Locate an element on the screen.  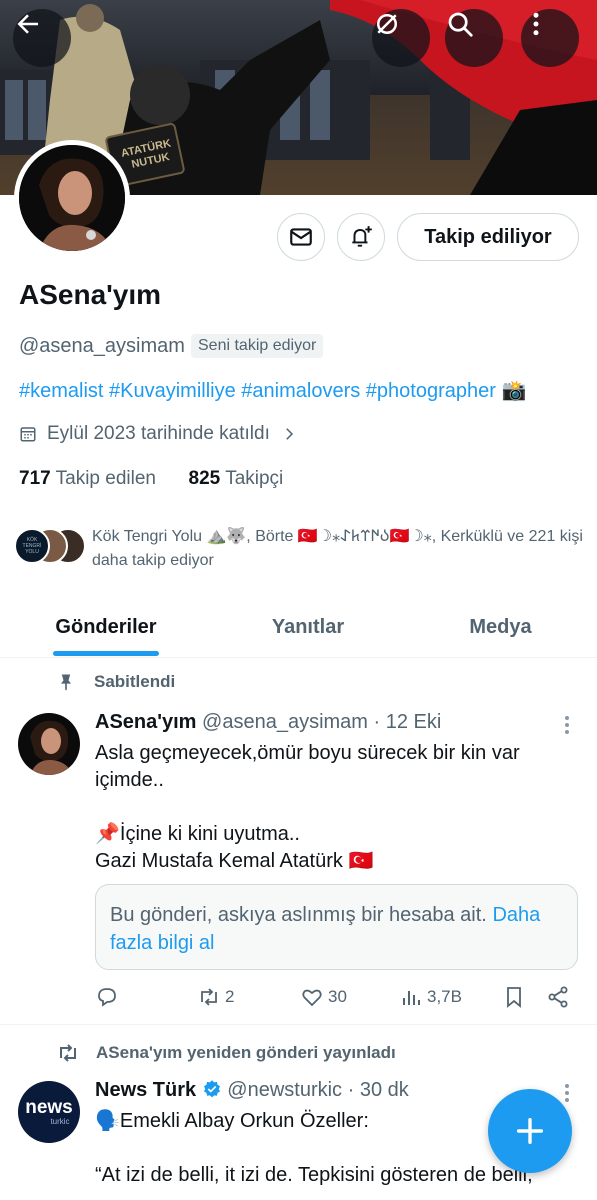
bio-emoji: 📸 is located at coordinates (514, 391).